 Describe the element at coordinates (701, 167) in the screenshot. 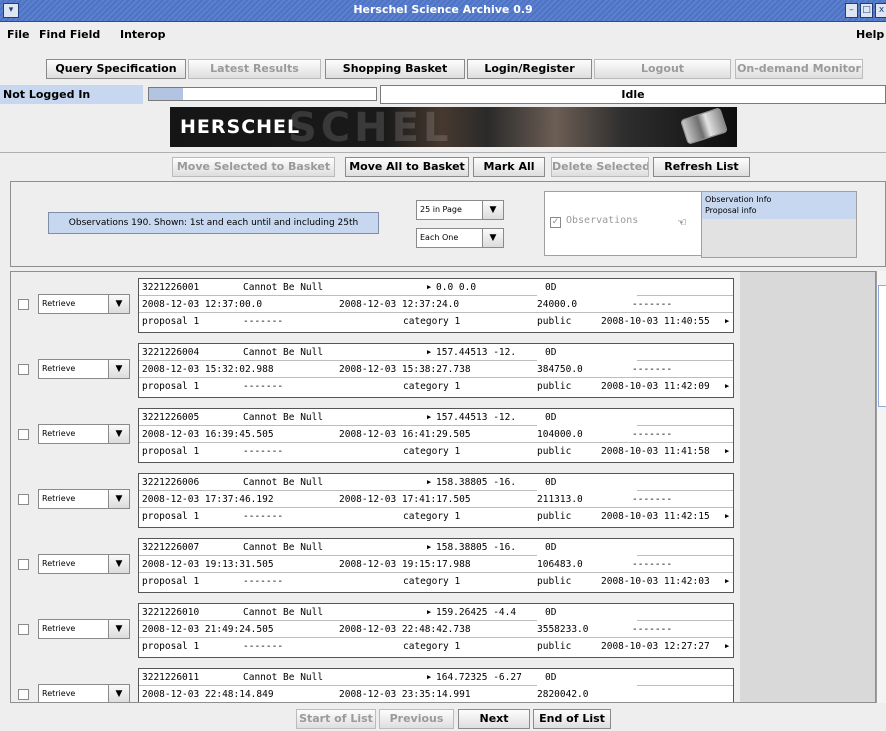

I see `refresh-list-button: Refresh List` at that location.